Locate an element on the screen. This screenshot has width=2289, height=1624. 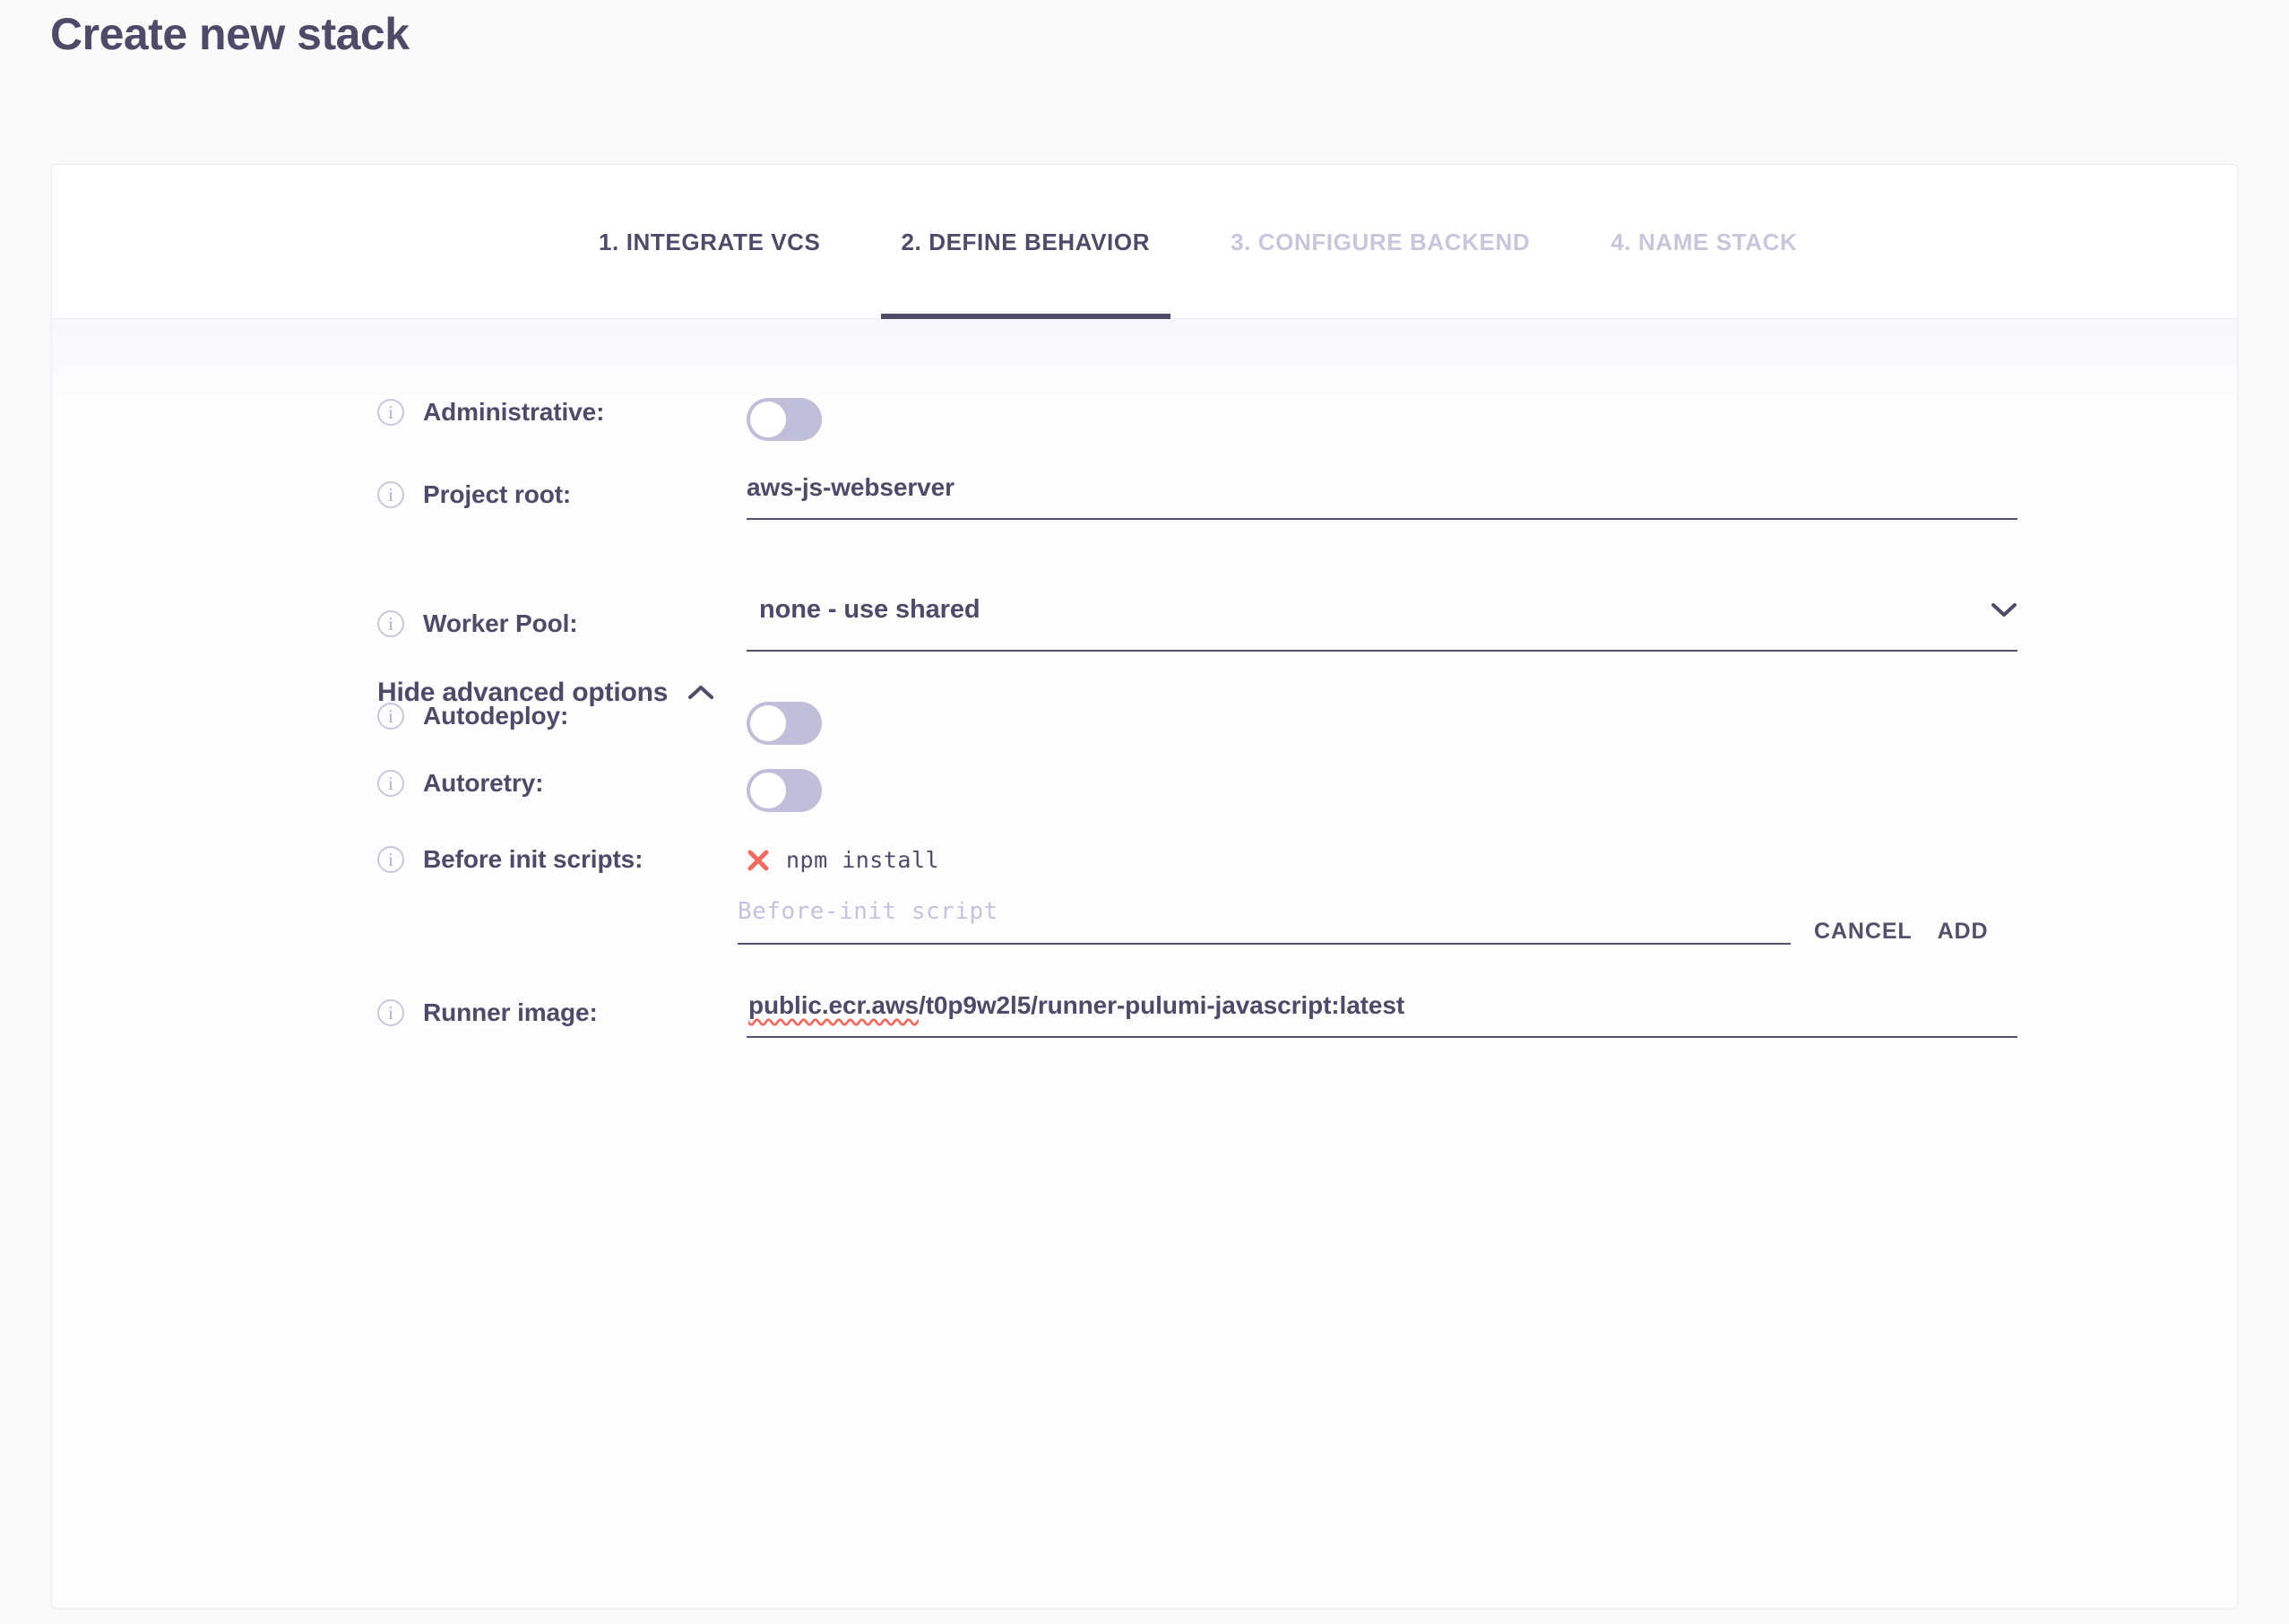
runner-image-label: Runner image: is located at coordinates (510, 1012).